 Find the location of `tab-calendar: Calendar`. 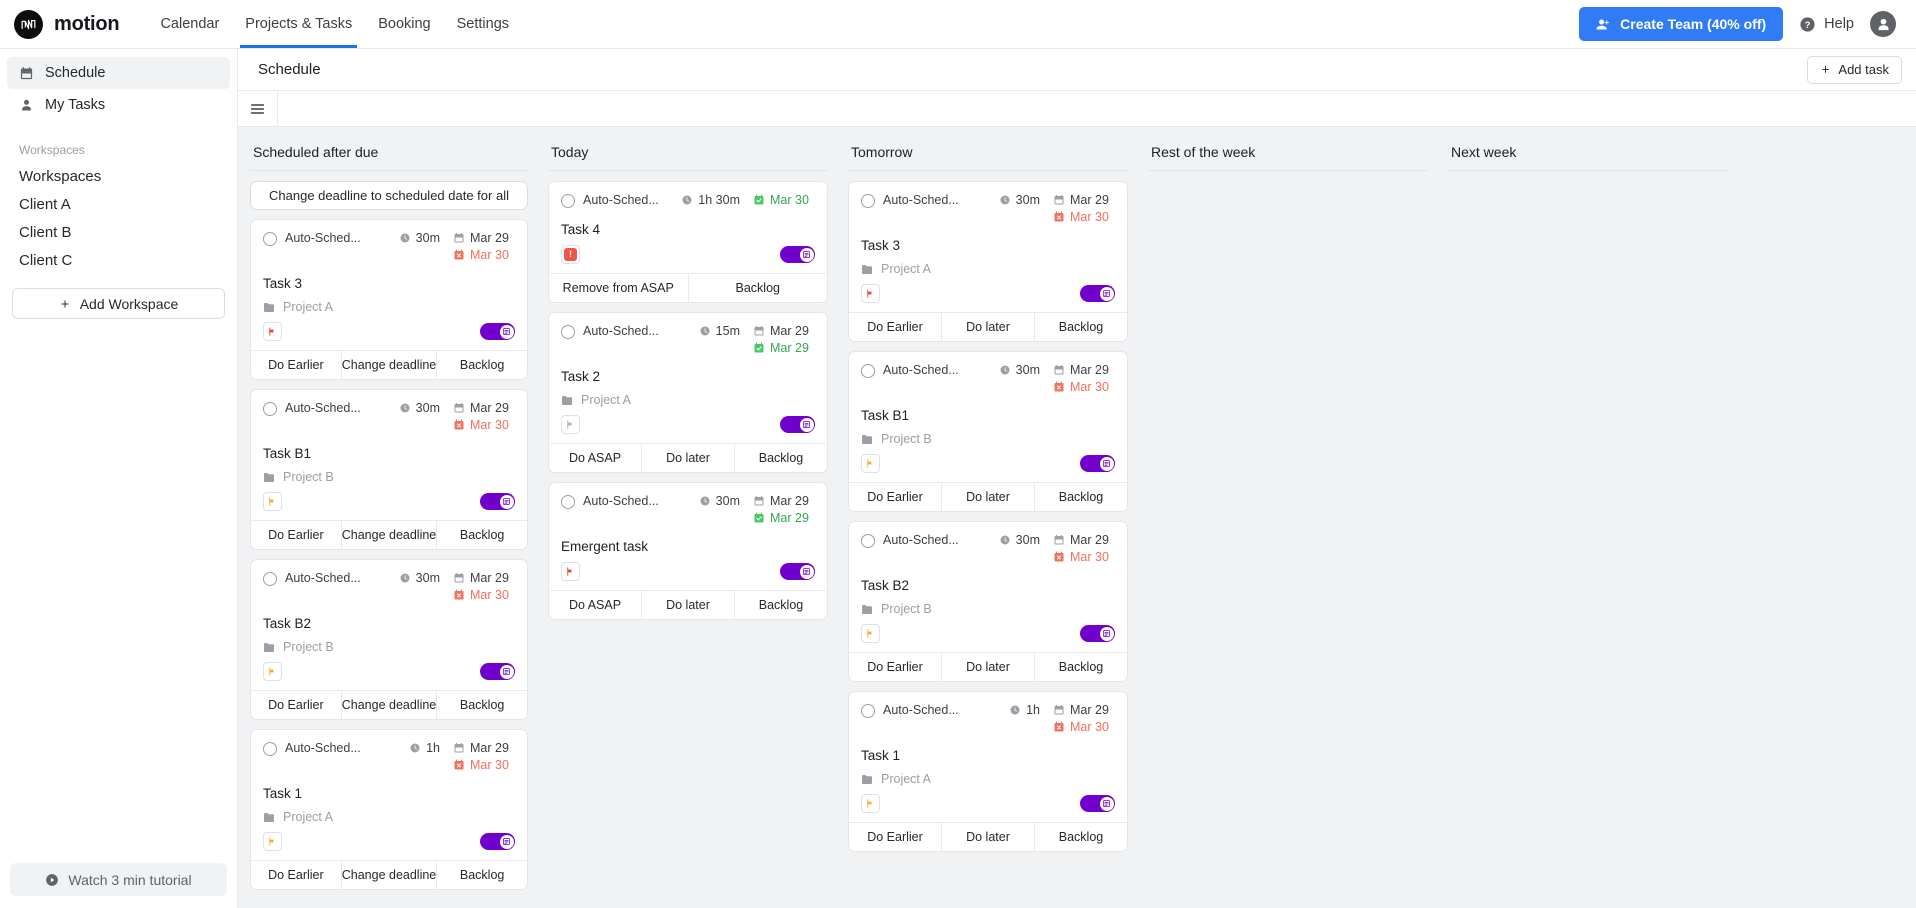

tab-calendar: Calendar is located at coordinates (189, 24).